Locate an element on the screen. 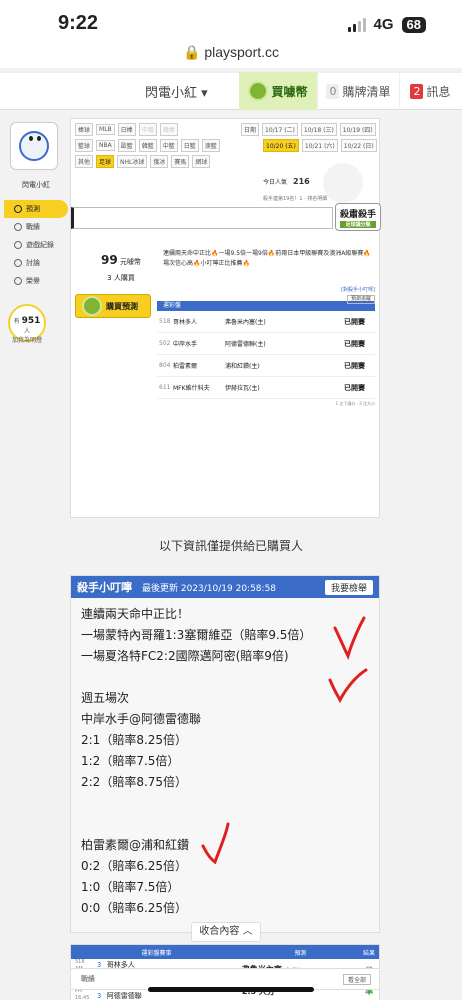 The height and width of the screenshot is (1000, 462). signal-icon is located at coordinates (356, 24).